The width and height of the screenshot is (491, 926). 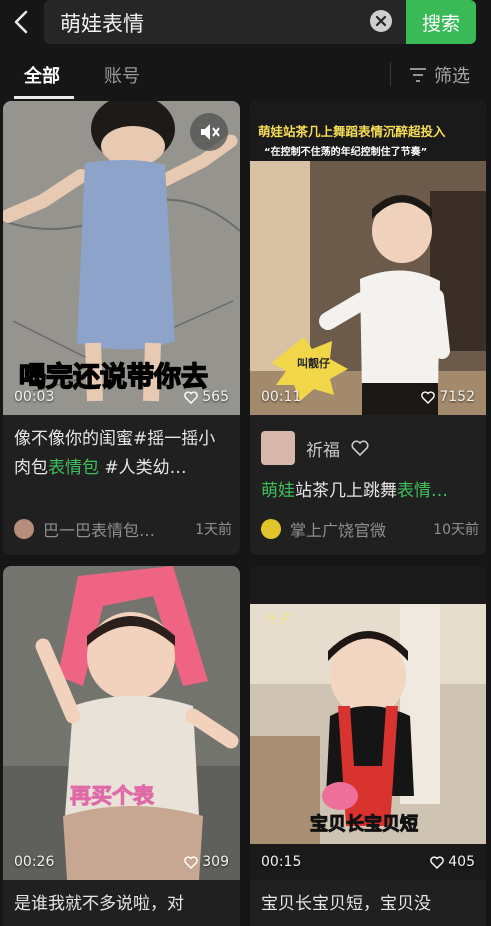 What do you see at coordinates (323, 450) in the screenshot?
I see `channel-name: 祈福` at bounding box center [323, 450].